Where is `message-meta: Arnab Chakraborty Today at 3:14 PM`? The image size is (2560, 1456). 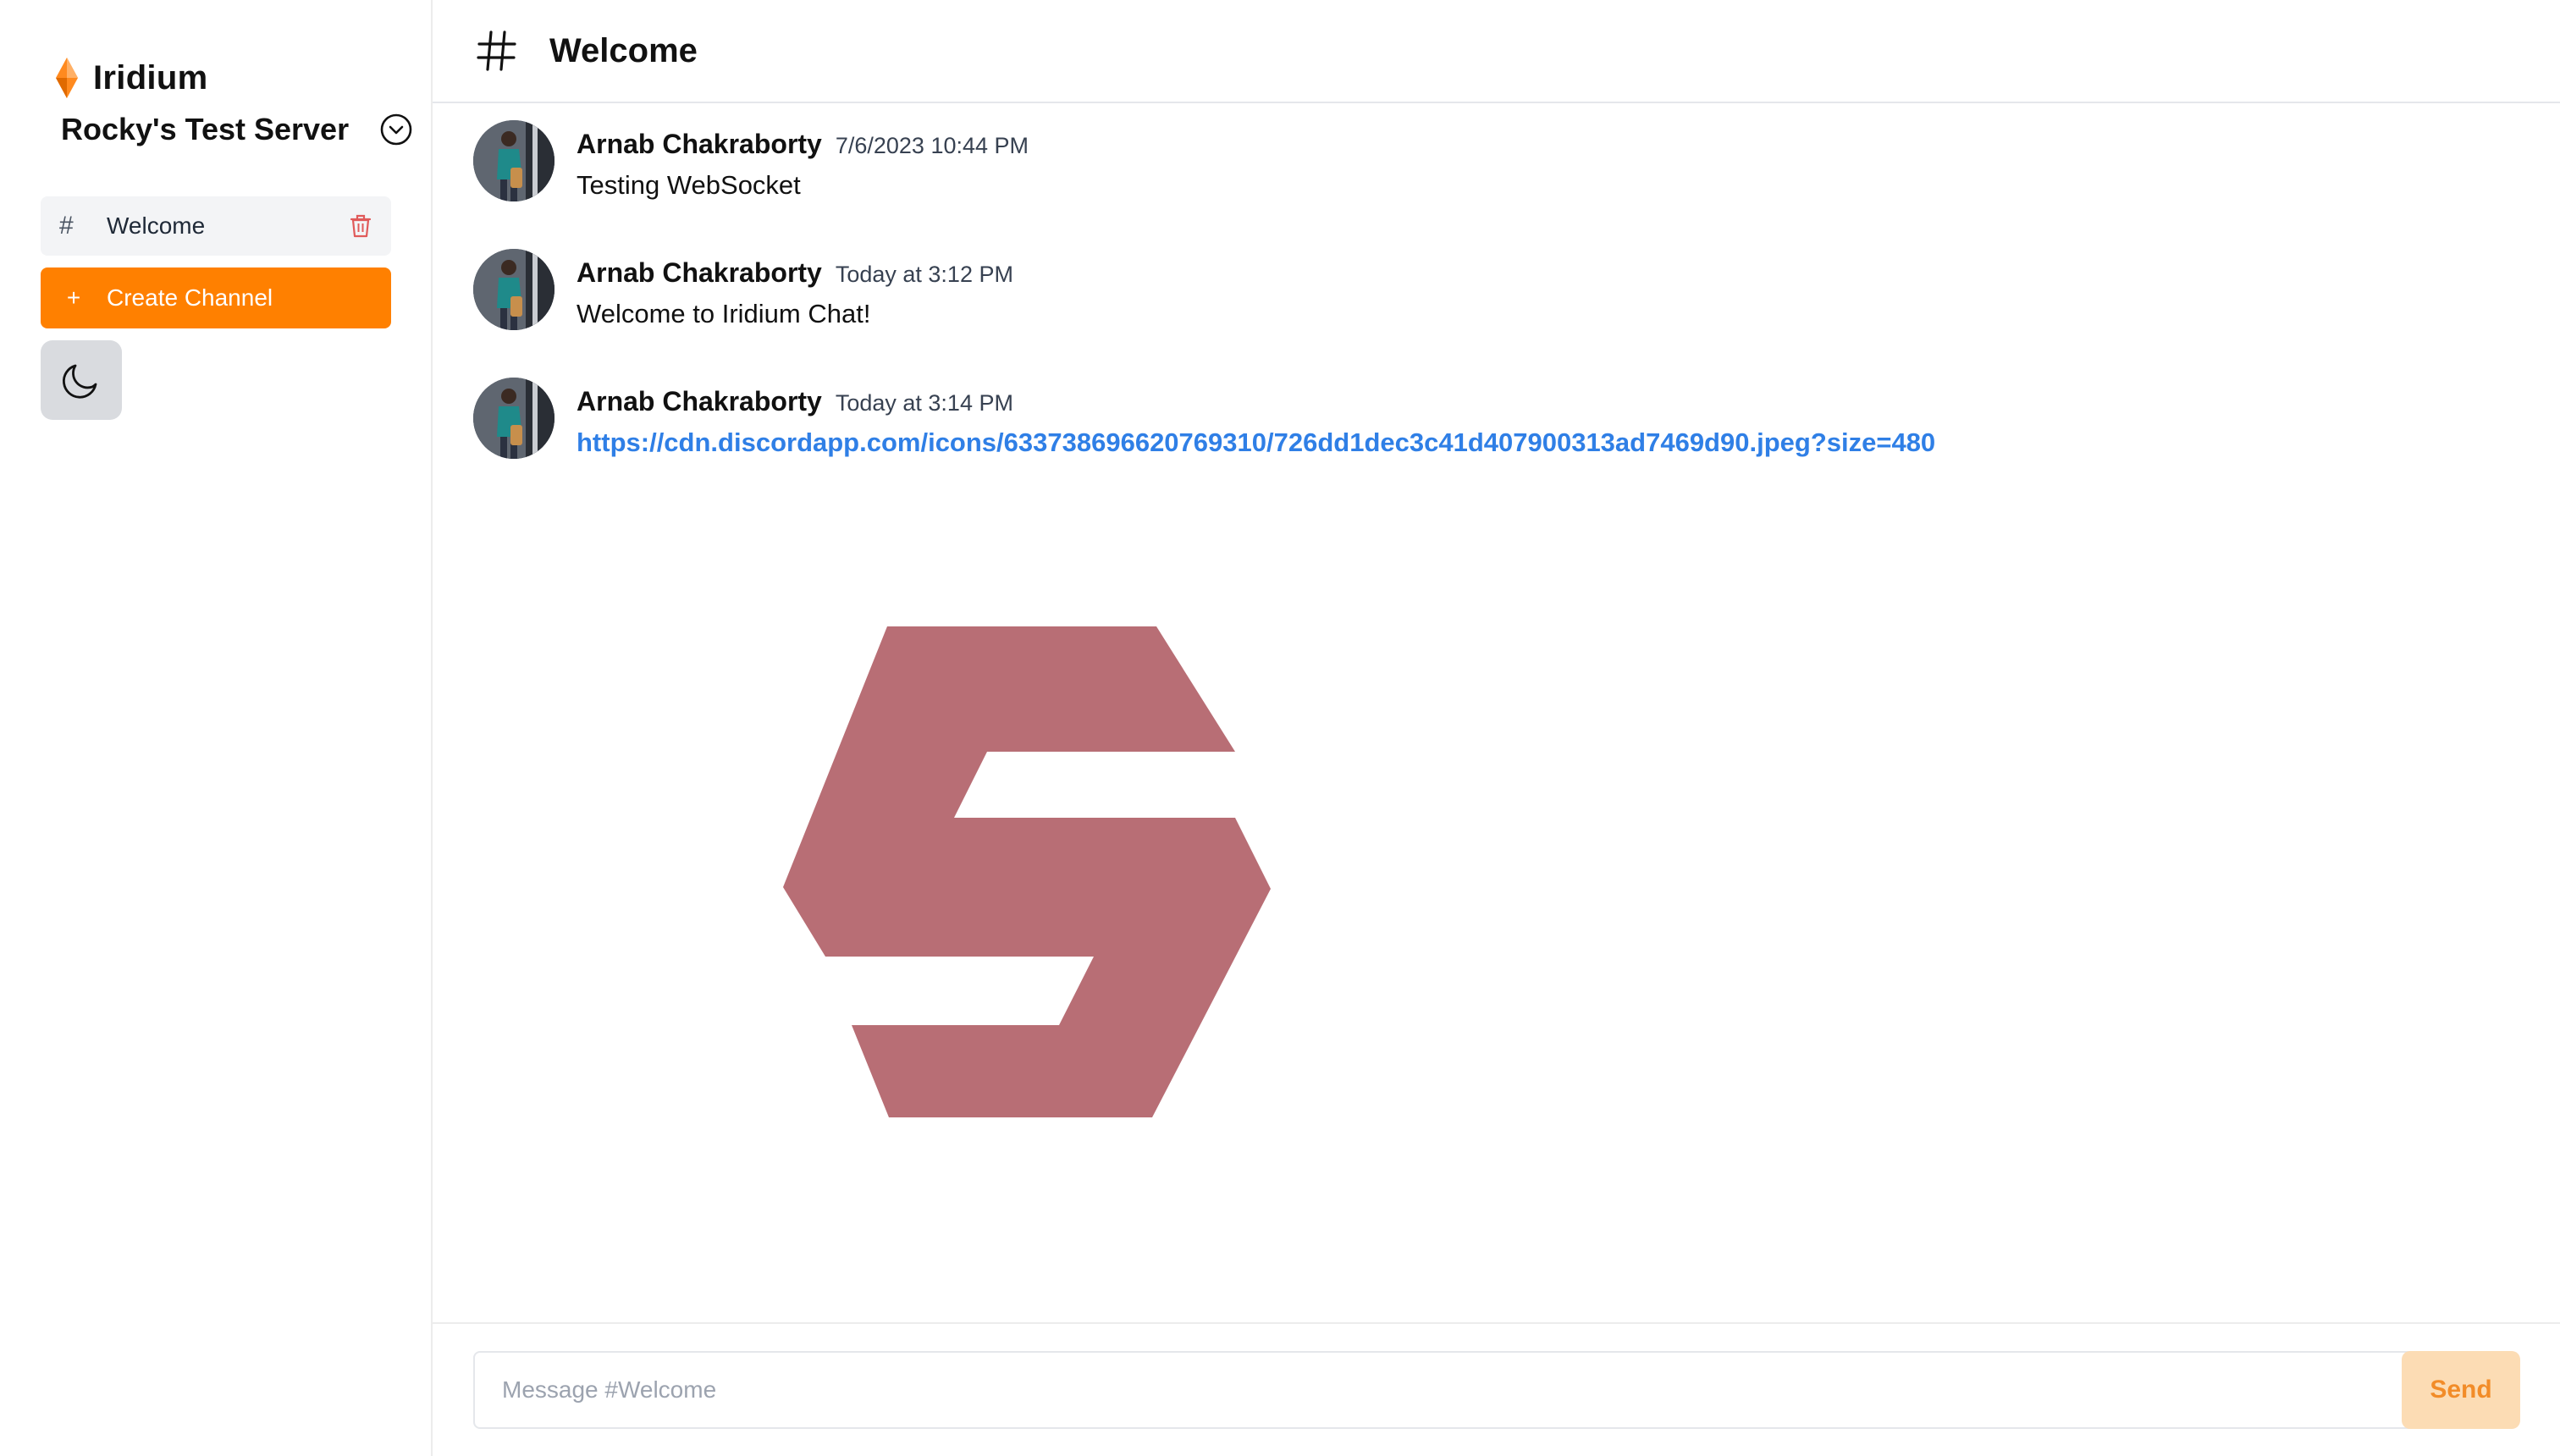 message-meta: Arnab Chakraborty Today at 3:14 PM is located at coordinates (1256, 401).